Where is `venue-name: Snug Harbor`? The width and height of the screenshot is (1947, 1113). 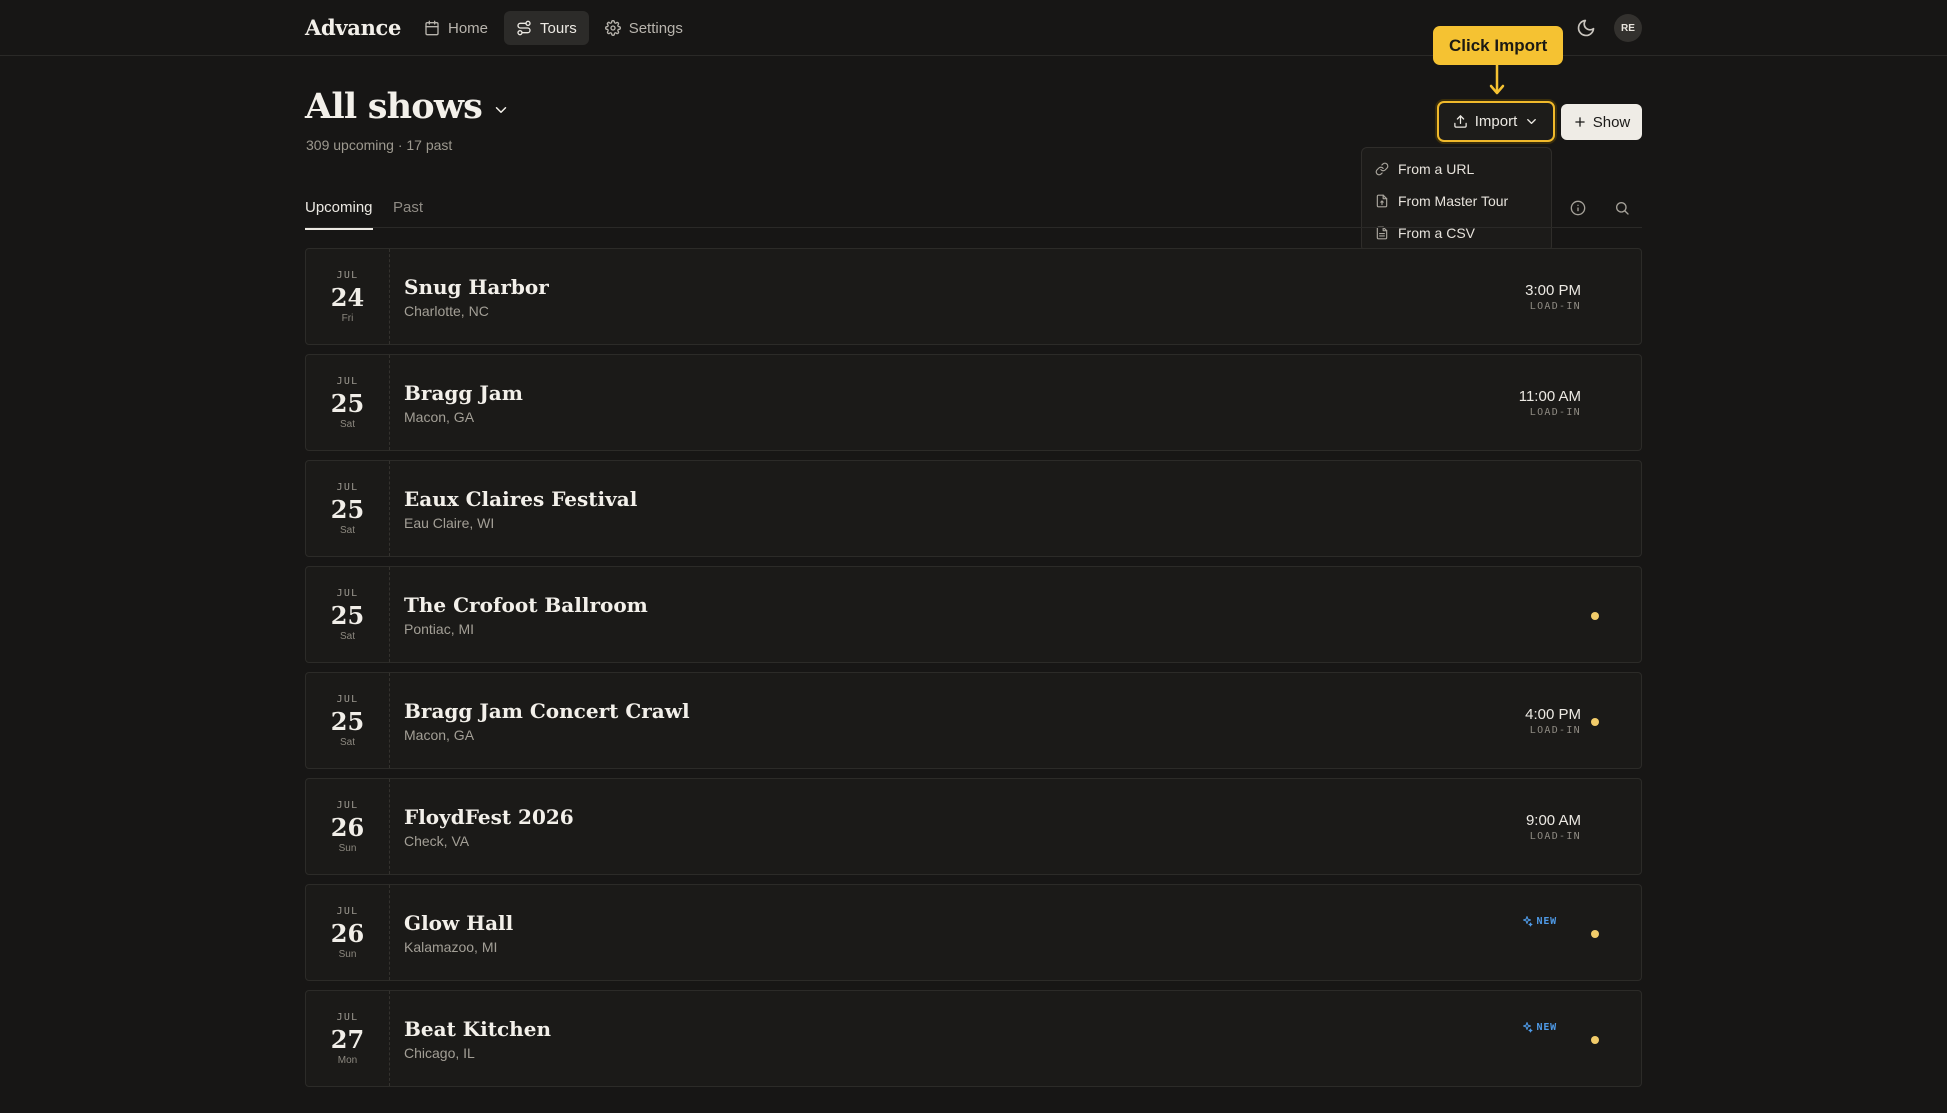 venue-name: Snug Harbor is located at coordinates (476, 287).